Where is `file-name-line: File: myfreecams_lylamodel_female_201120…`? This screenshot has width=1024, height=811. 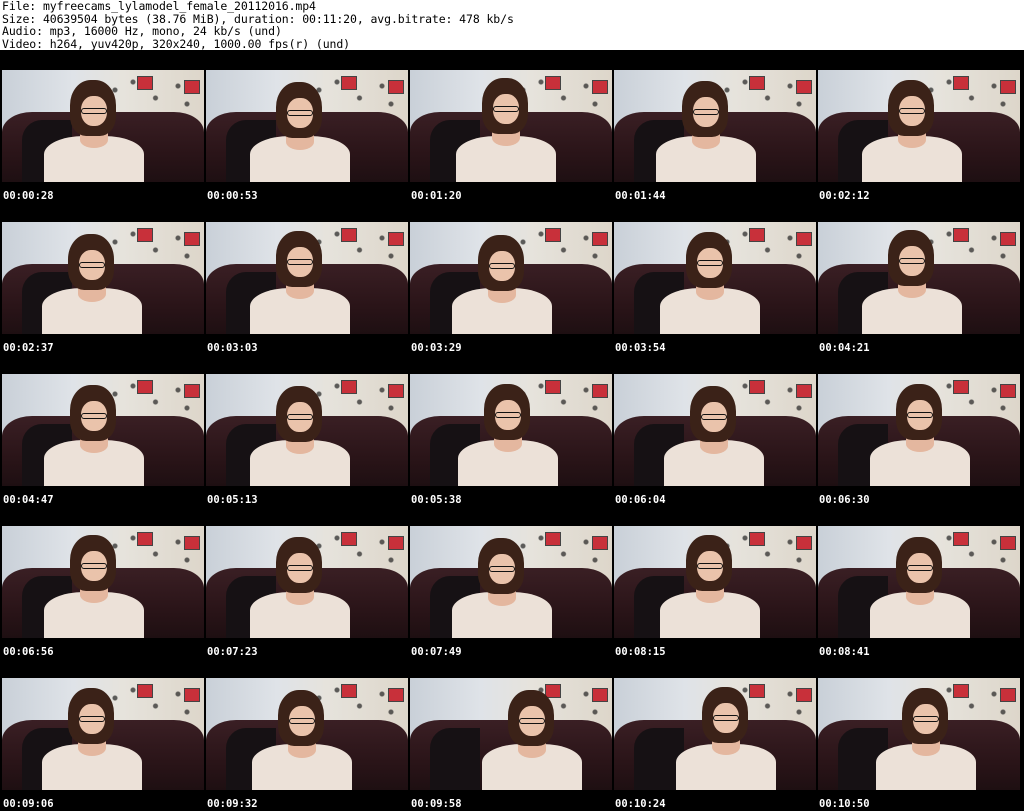 file-name-line: File: myfreecams_lylamodel_female_201120… is located at coordinates (159, 6).